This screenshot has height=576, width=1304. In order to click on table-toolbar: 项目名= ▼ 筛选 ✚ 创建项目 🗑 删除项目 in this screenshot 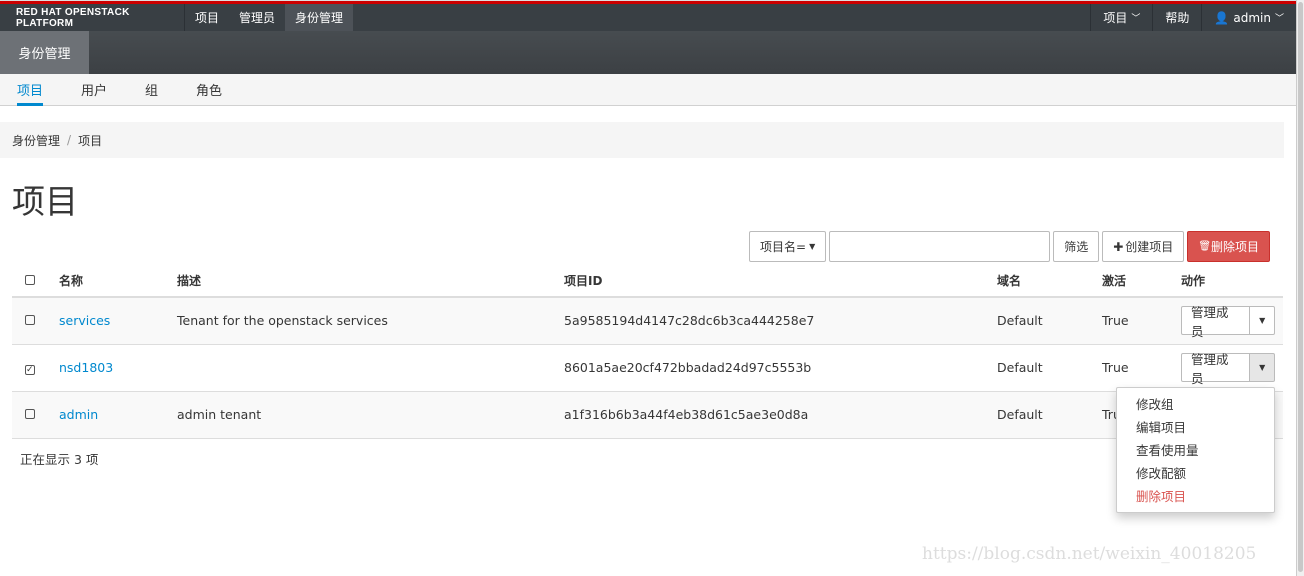, I will do `click(1010, 246)`.